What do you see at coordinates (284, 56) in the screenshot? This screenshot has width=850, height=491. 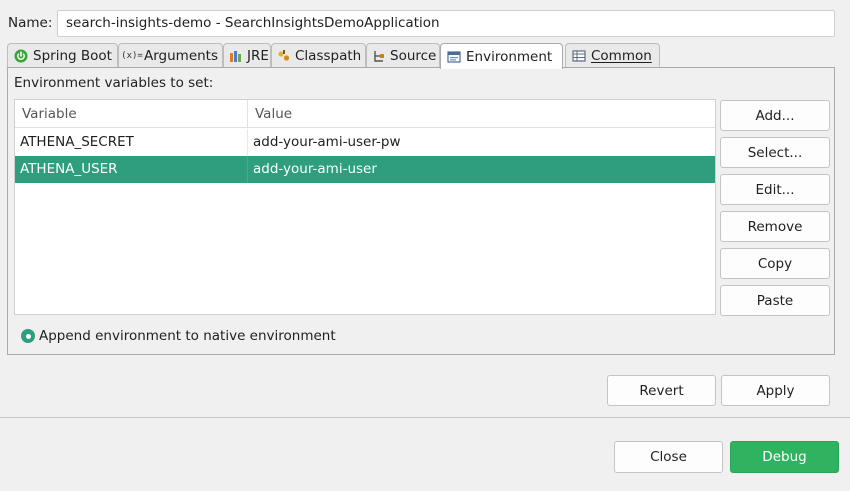 I see `classpath-icon` at bounding box center [284, 56].